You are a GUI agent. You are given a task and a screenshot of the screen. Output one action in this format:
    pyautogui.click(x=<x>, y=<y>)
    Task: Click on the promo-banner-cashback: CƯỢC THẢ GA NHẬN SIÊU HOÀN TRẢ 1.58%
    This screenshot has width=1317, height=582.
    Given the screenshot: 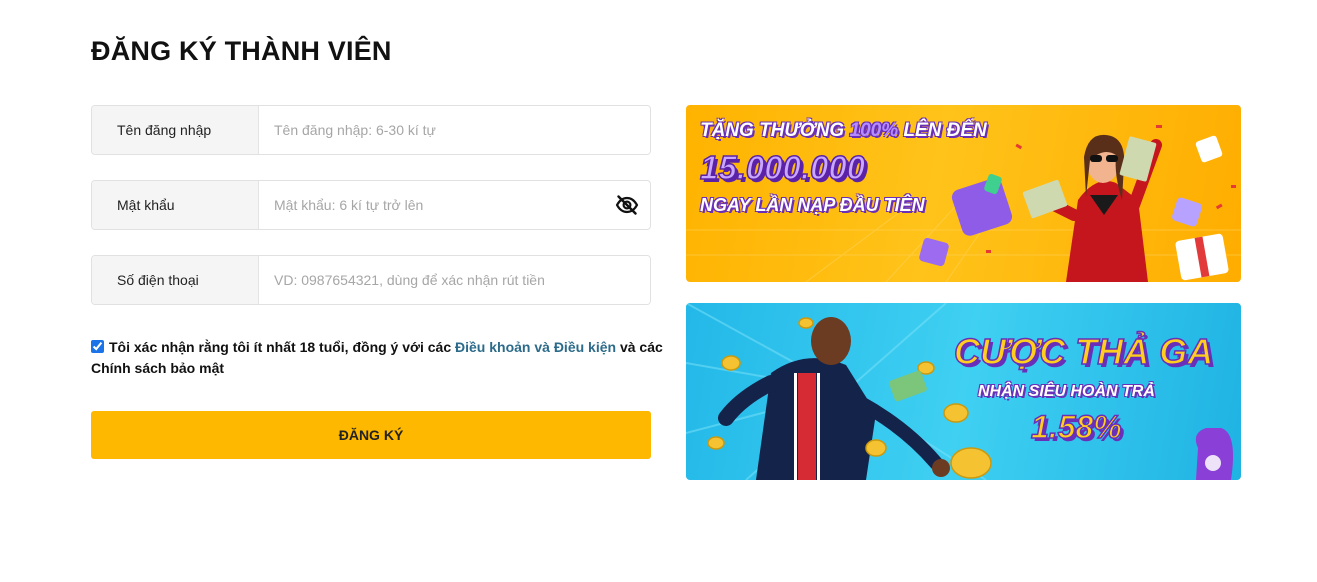 What is the action you would take?
    pyautogui.click(x=963, y=391)
    